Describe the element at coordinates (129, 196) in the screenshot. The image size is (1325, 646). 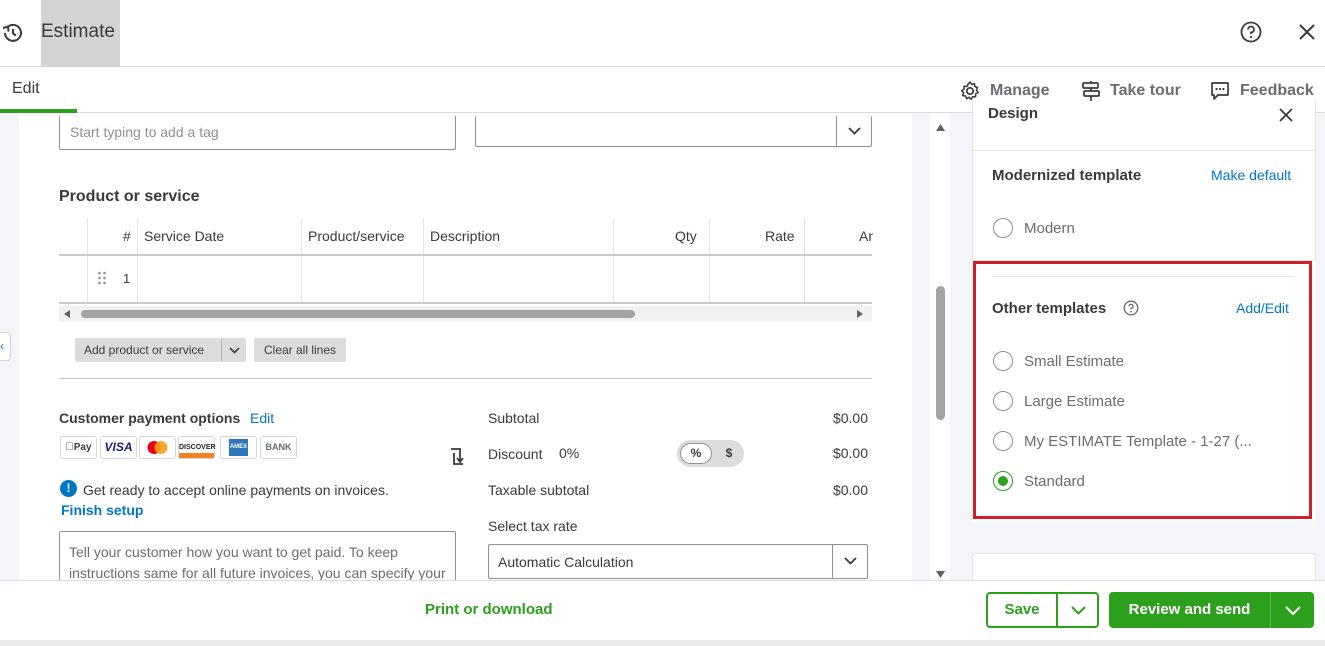
I see `product-heading: Product or service` at that location.